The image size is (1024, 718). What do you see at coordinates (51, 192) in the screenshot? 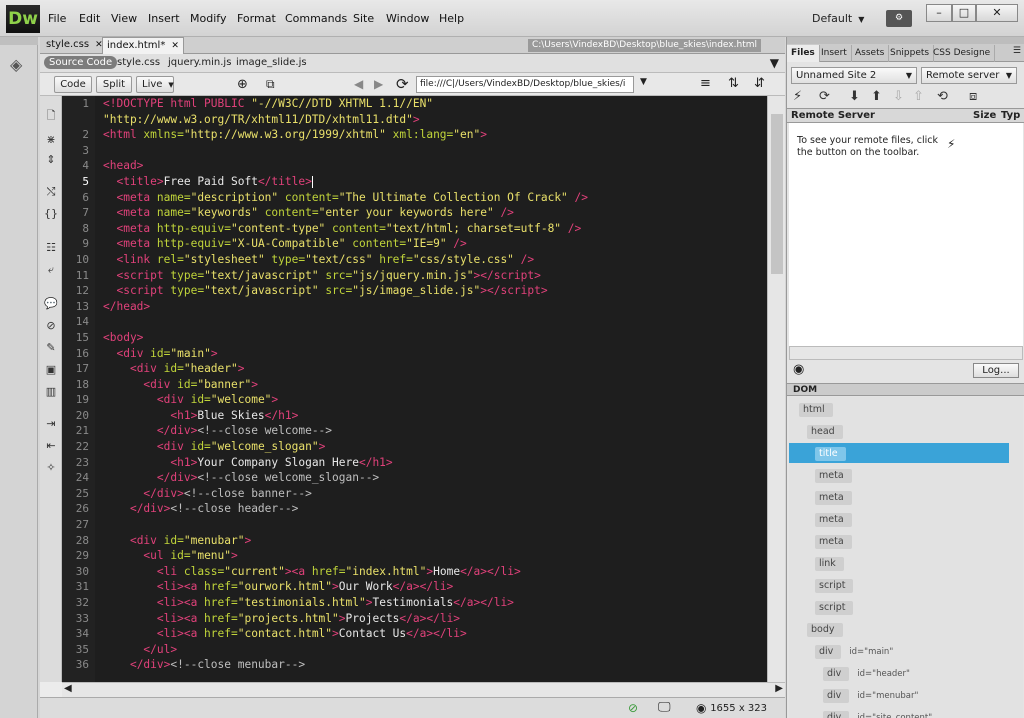
I see `select-parent-tag-icon: ⤭` at bounding box center [51, 192].